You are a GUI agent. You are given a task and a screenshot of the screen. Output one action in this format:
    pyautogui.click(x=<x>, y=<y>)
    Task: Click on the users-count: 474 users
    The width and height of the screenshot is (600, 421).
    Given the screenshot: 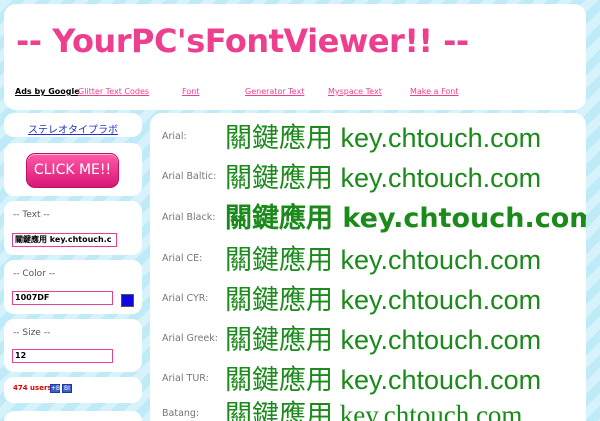 What is the action you would take?
    pyautogui.click(x=32, y=388)
    